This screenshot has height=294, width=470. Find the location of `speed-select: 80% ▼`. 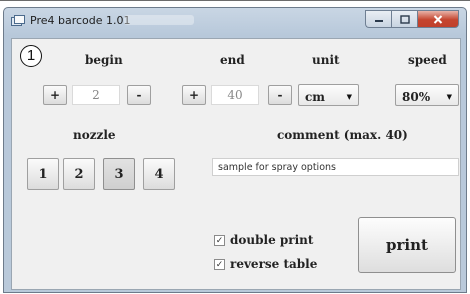

speed-select: 80% ▼ is located at coordinates (427, 95).